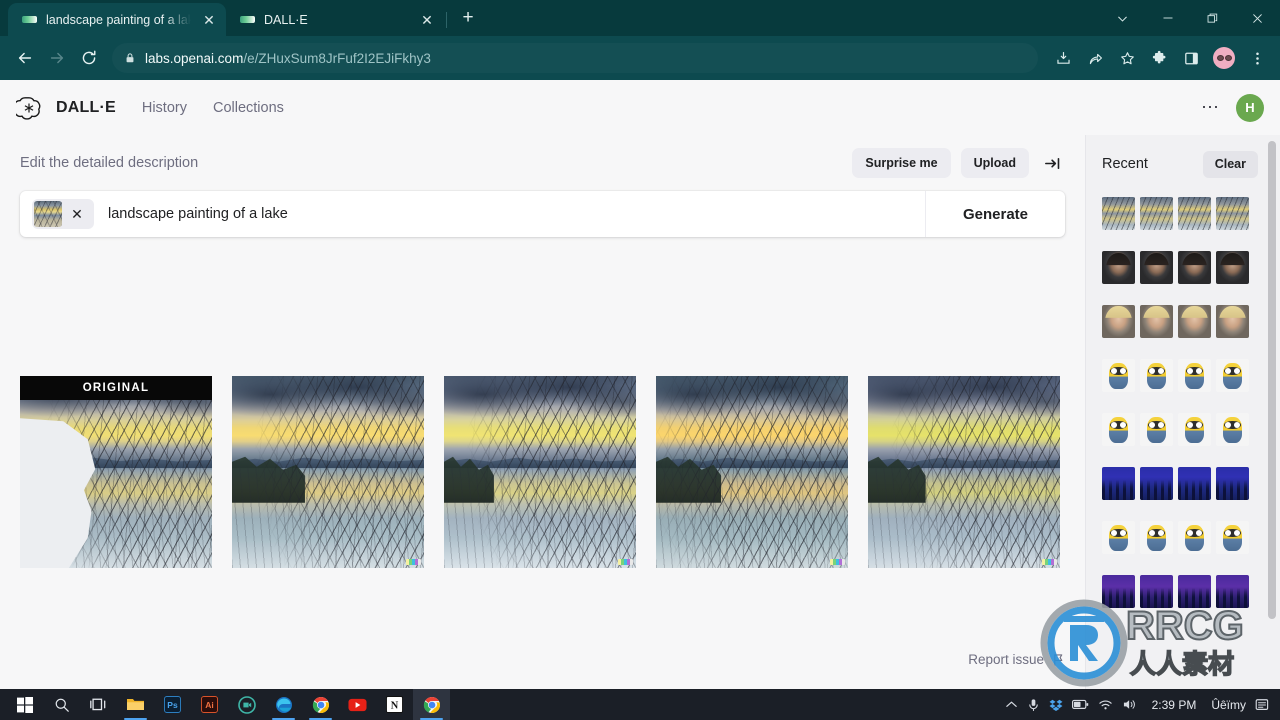 The height and width of the screenshot is (720, 1280). What do you see at coordinates (25, 58) in the screenshot?
I see `back-arrow-icon` at bounding box center [25, 58].